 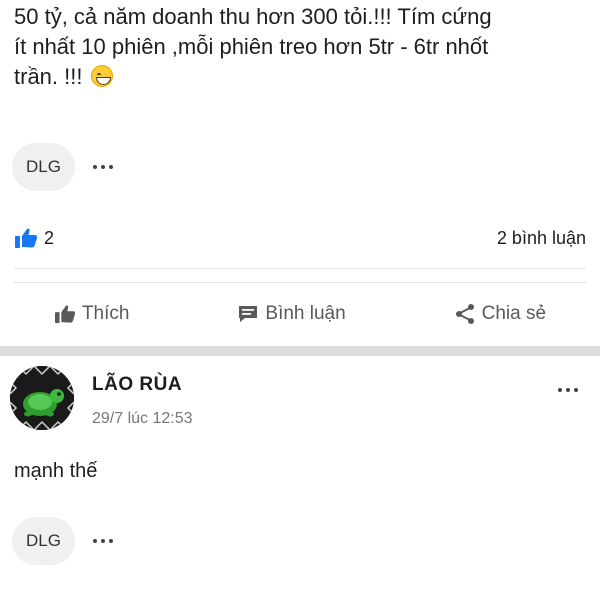 I want to click on like-summary: 2, so click(x=34, y=238).